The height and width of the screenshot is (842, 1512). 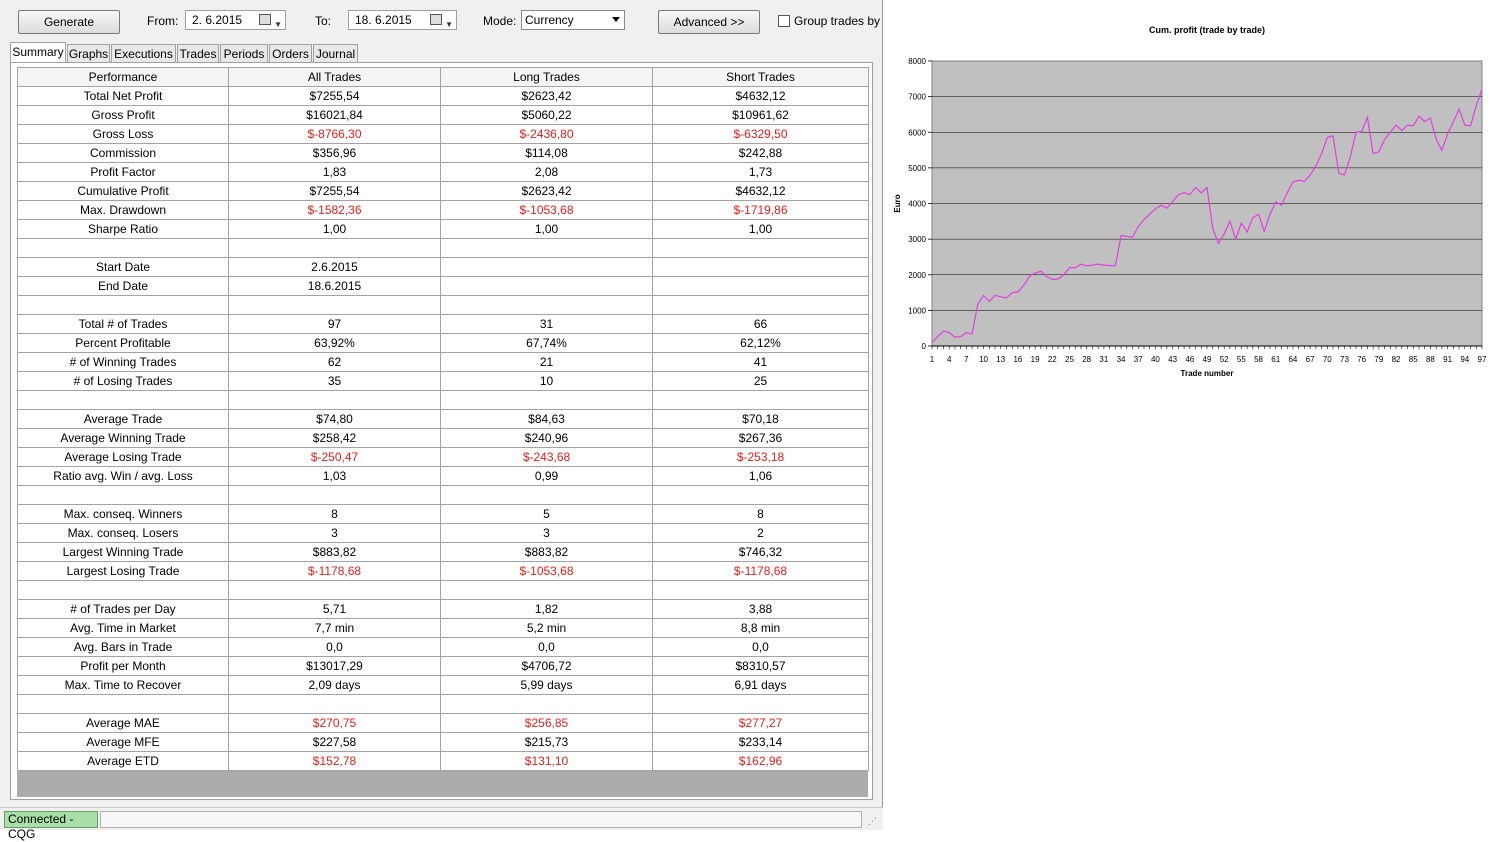 I want to click on mode-select: Currency, so click(x=573, y=20).